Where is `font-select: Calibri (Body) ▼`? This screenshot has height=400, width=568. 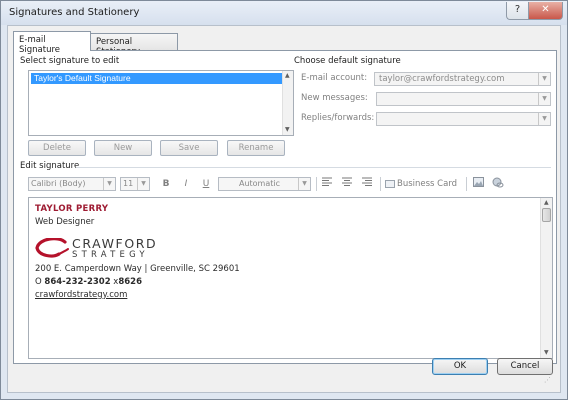
font-select: Calibri (Body) ▼ is located at coordinates (72, 184).